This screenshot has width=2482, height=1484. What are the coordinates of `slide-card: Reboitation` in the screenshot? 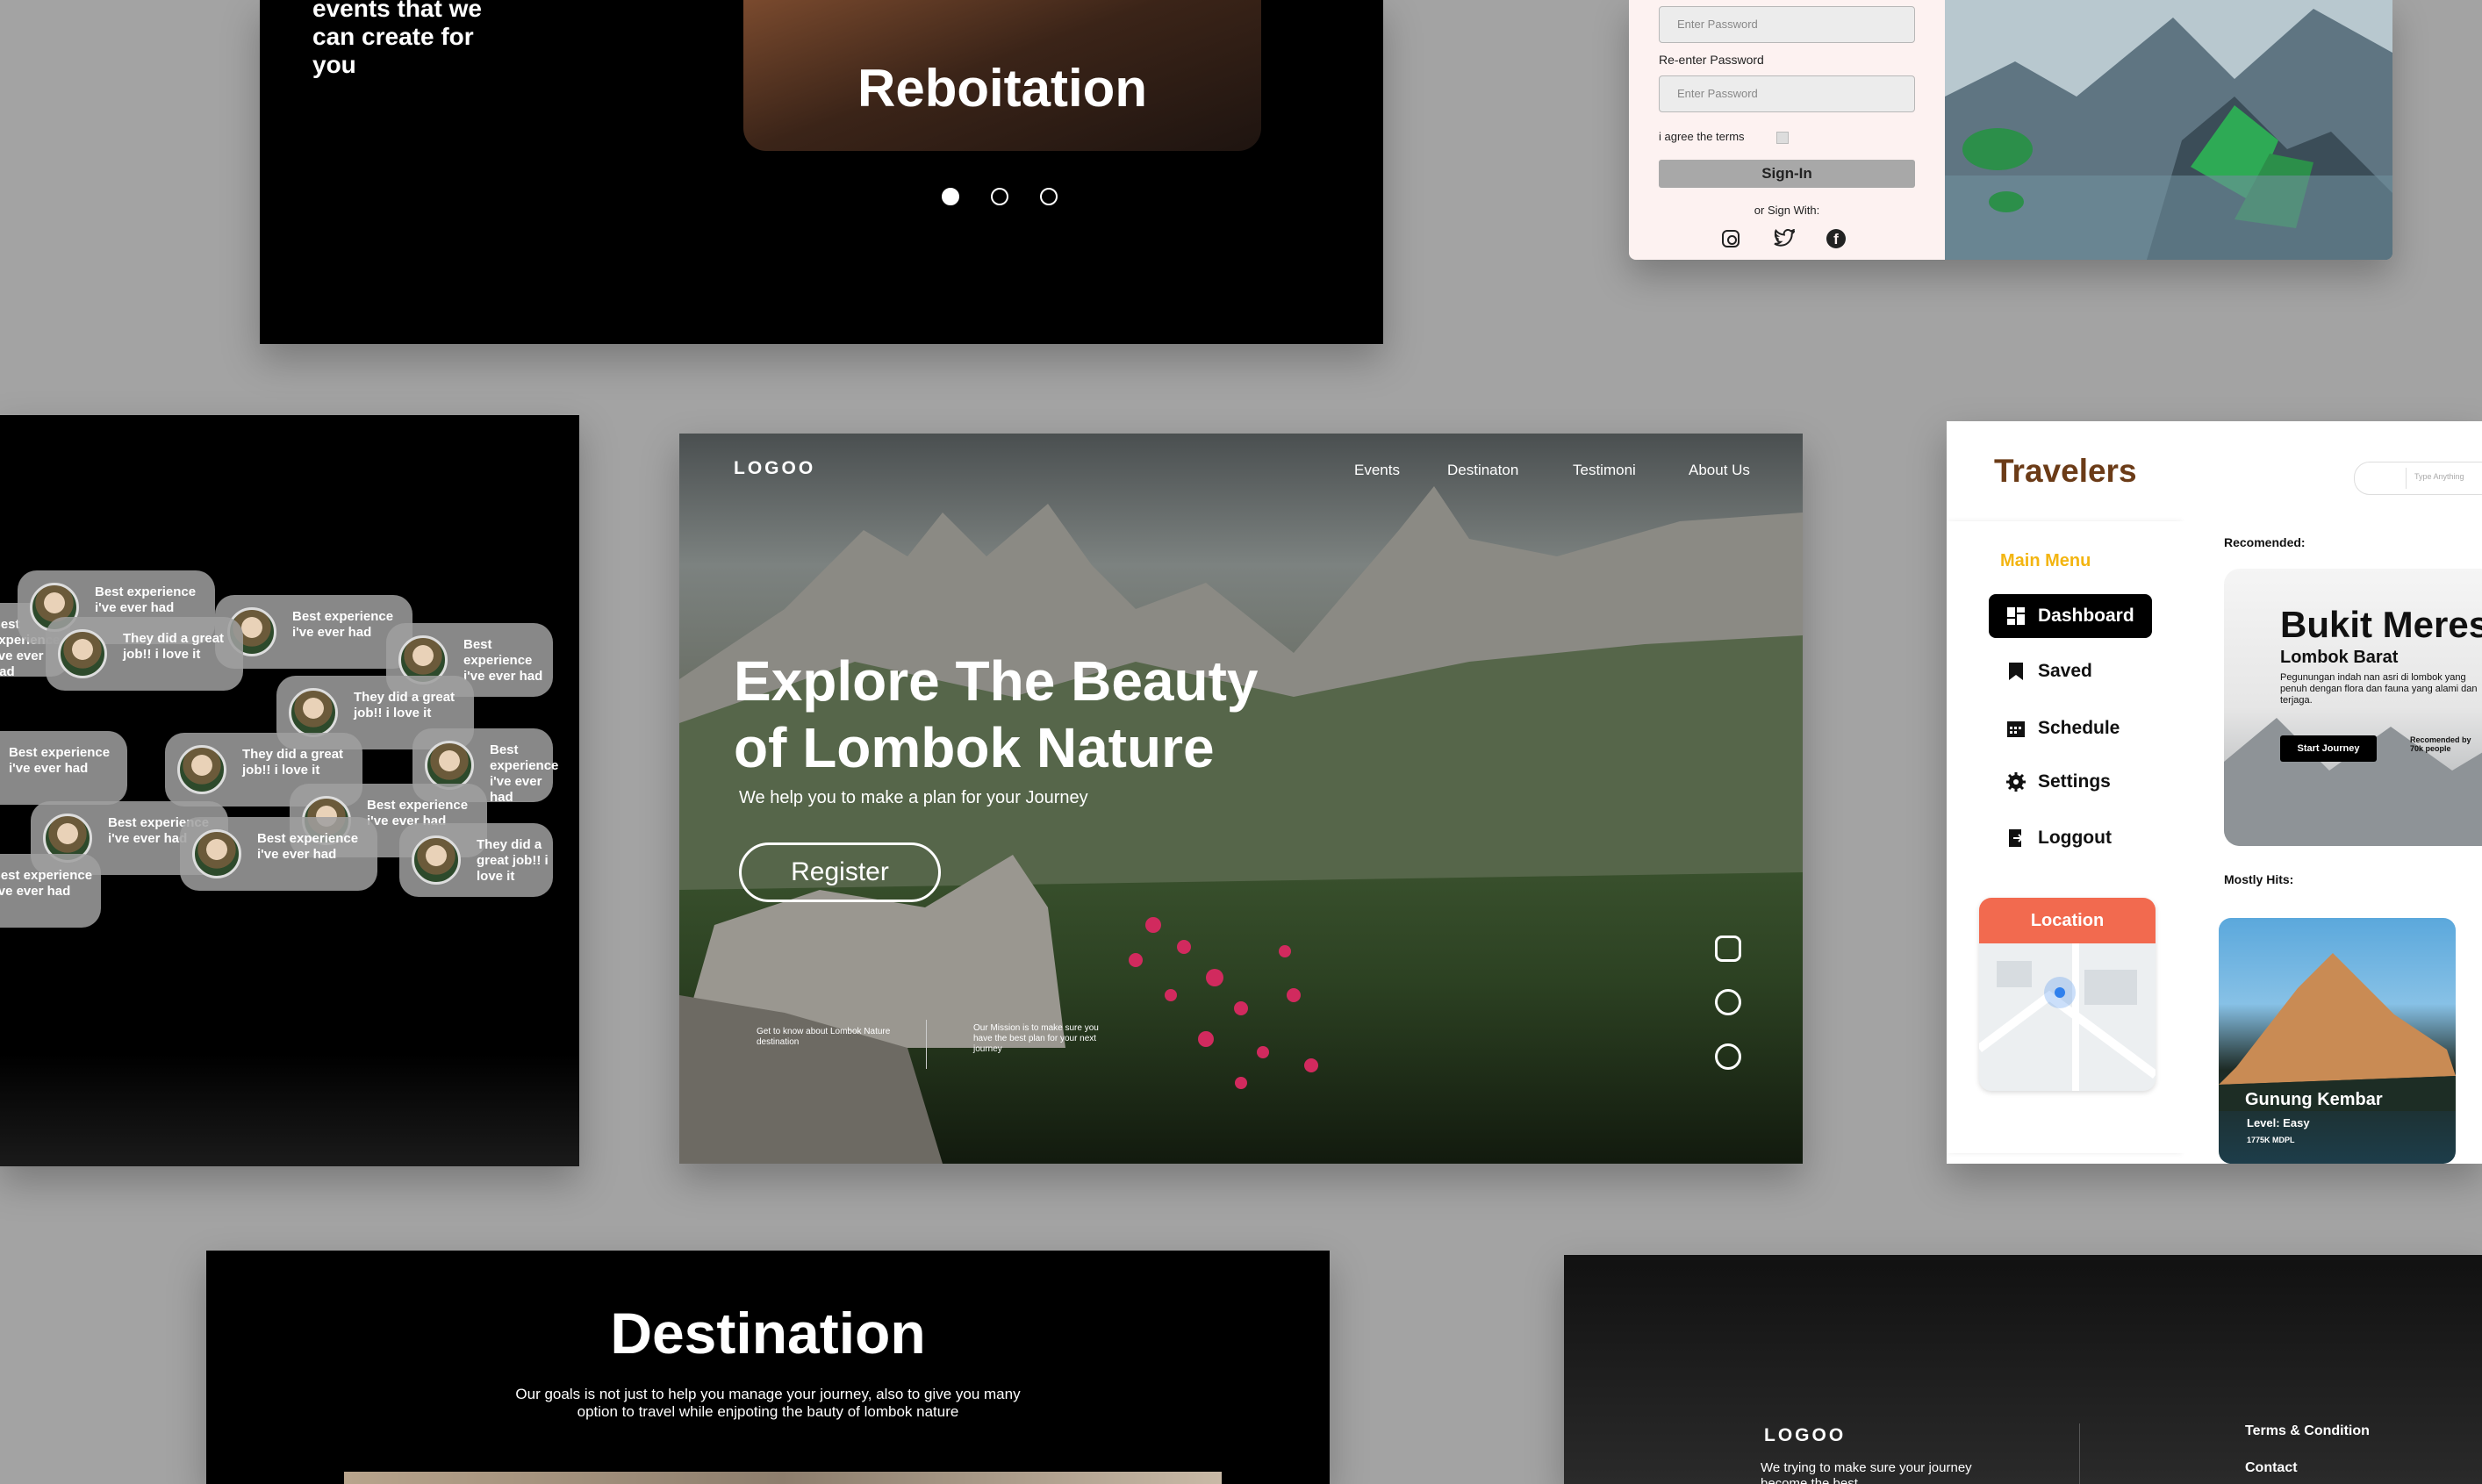 It's located at (1002, 75).